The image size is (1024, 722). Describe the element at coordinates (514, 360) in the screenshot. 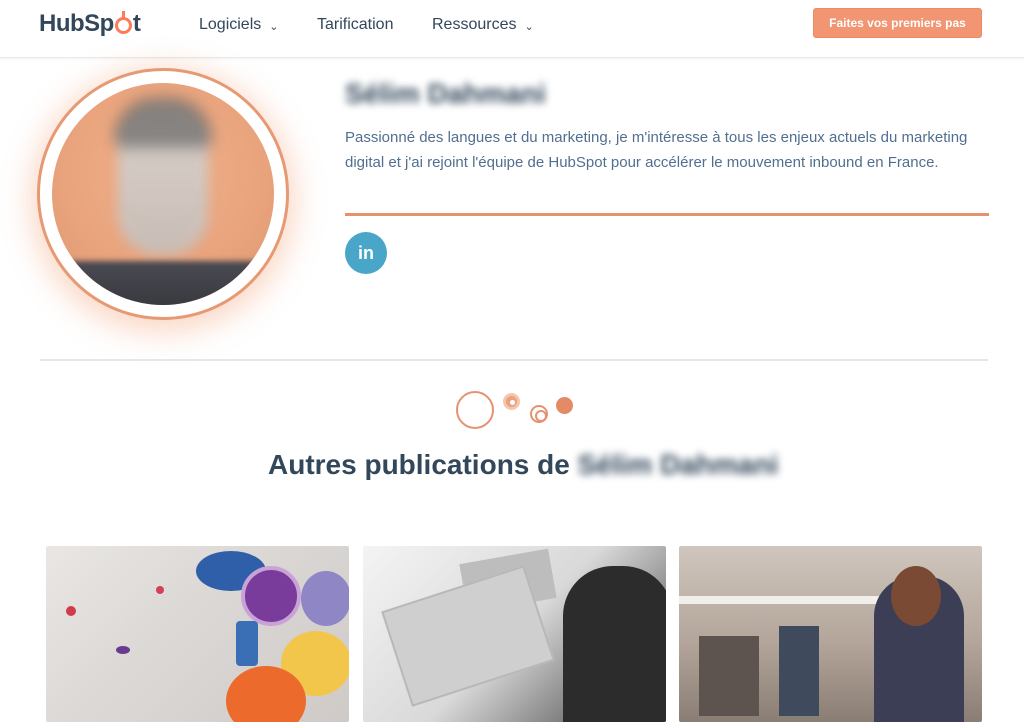

I see `section-divider` at that location.